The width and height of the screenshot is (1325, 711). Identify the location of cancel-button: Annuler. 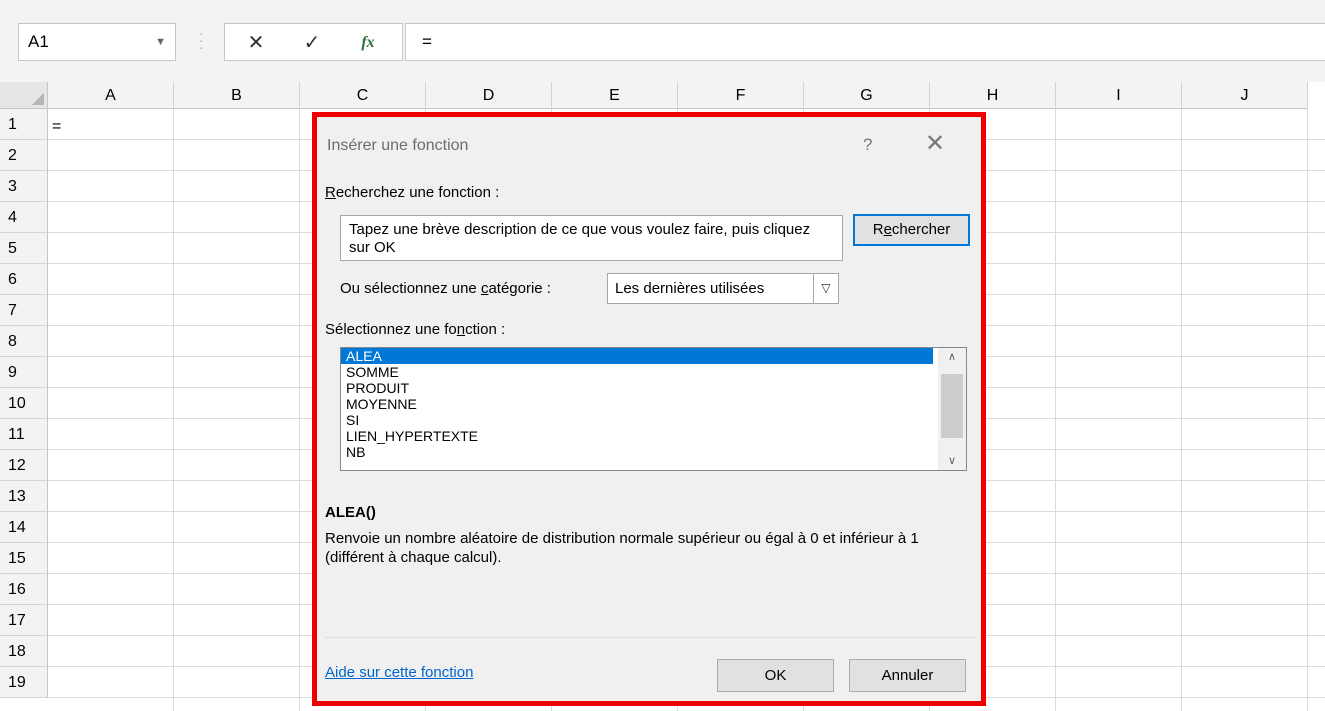
(907, 675).